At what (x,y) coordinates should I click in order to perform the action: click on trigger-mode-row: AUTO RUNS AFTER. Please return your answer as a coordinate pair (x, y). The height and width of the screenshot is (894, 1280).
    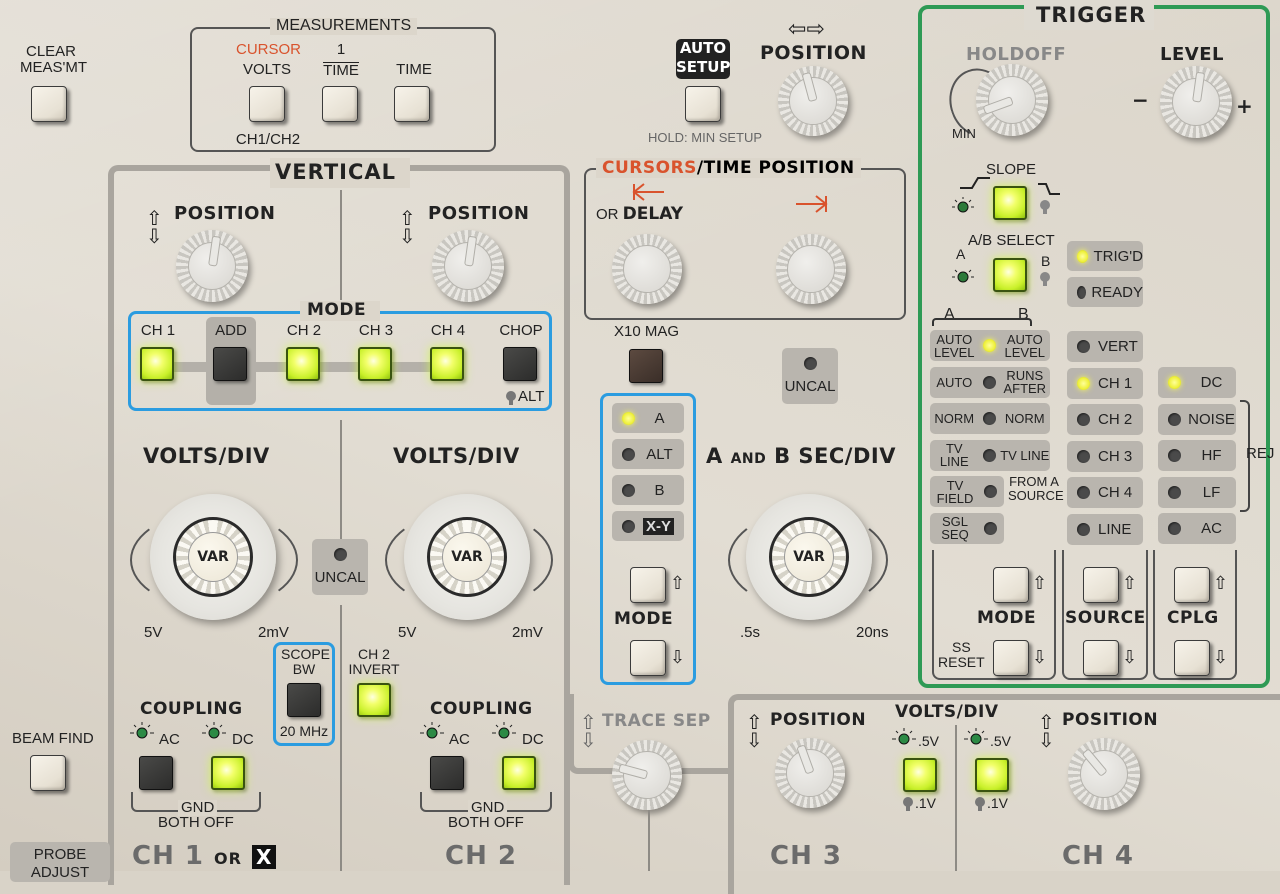
    Looking at the image, I should click on (990, 382).